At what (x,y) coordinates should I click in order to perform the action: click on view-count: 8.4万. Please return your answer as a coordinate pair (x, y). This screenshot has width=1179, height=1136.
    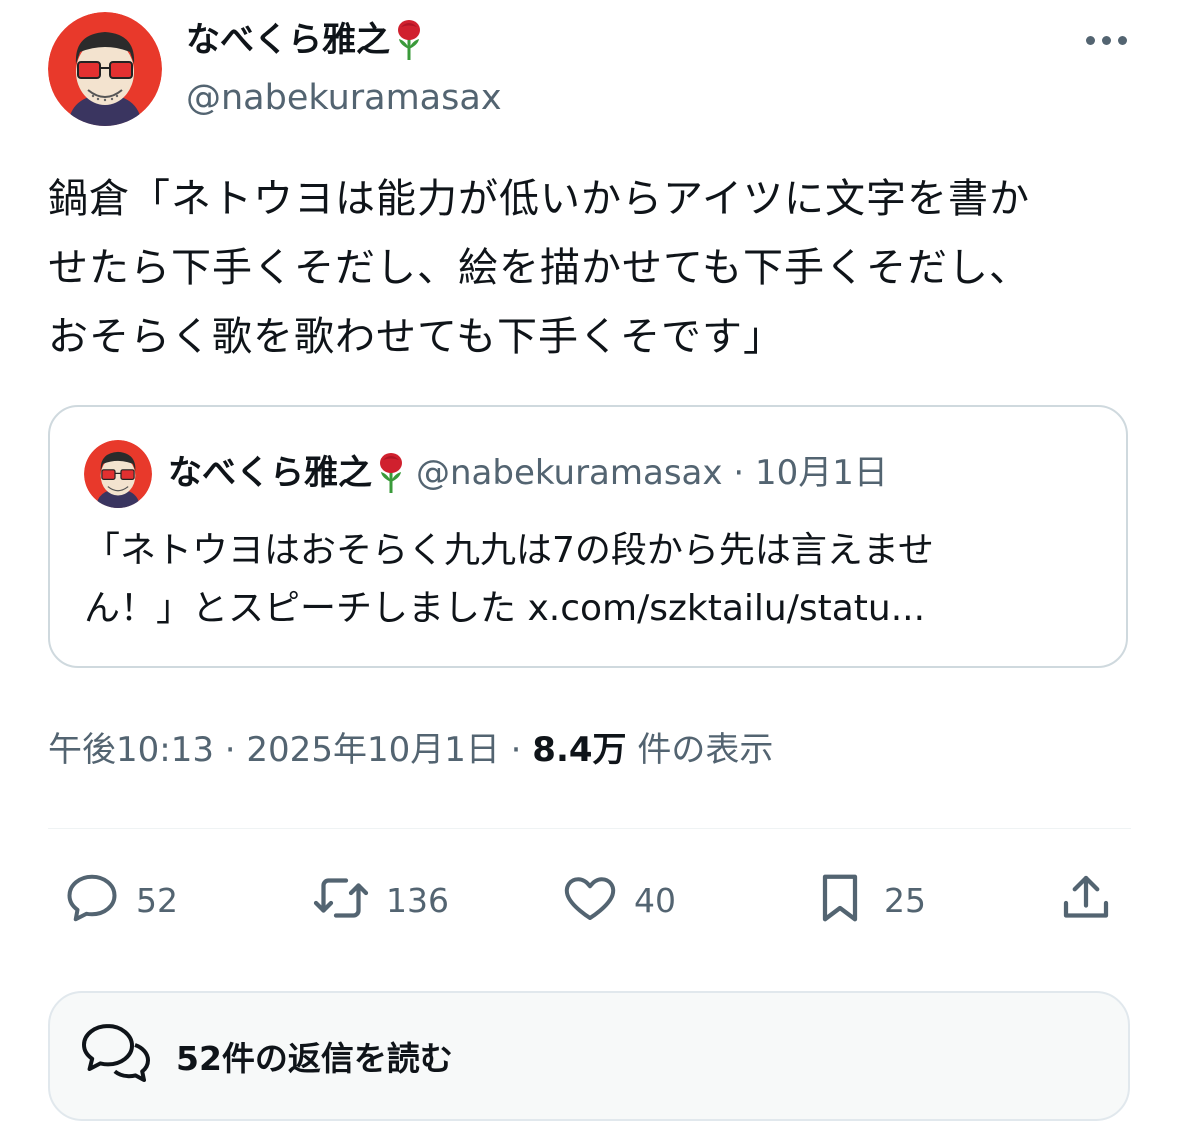
    Looking at the image, I should click on (579, 750).